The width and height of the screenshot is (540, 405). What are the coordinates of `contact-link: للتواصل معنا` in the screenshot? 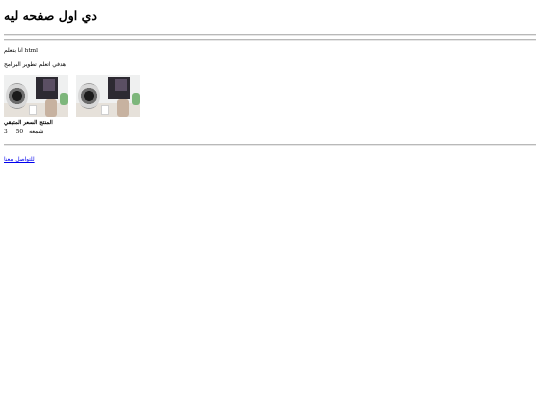 It's located at (19, 160).